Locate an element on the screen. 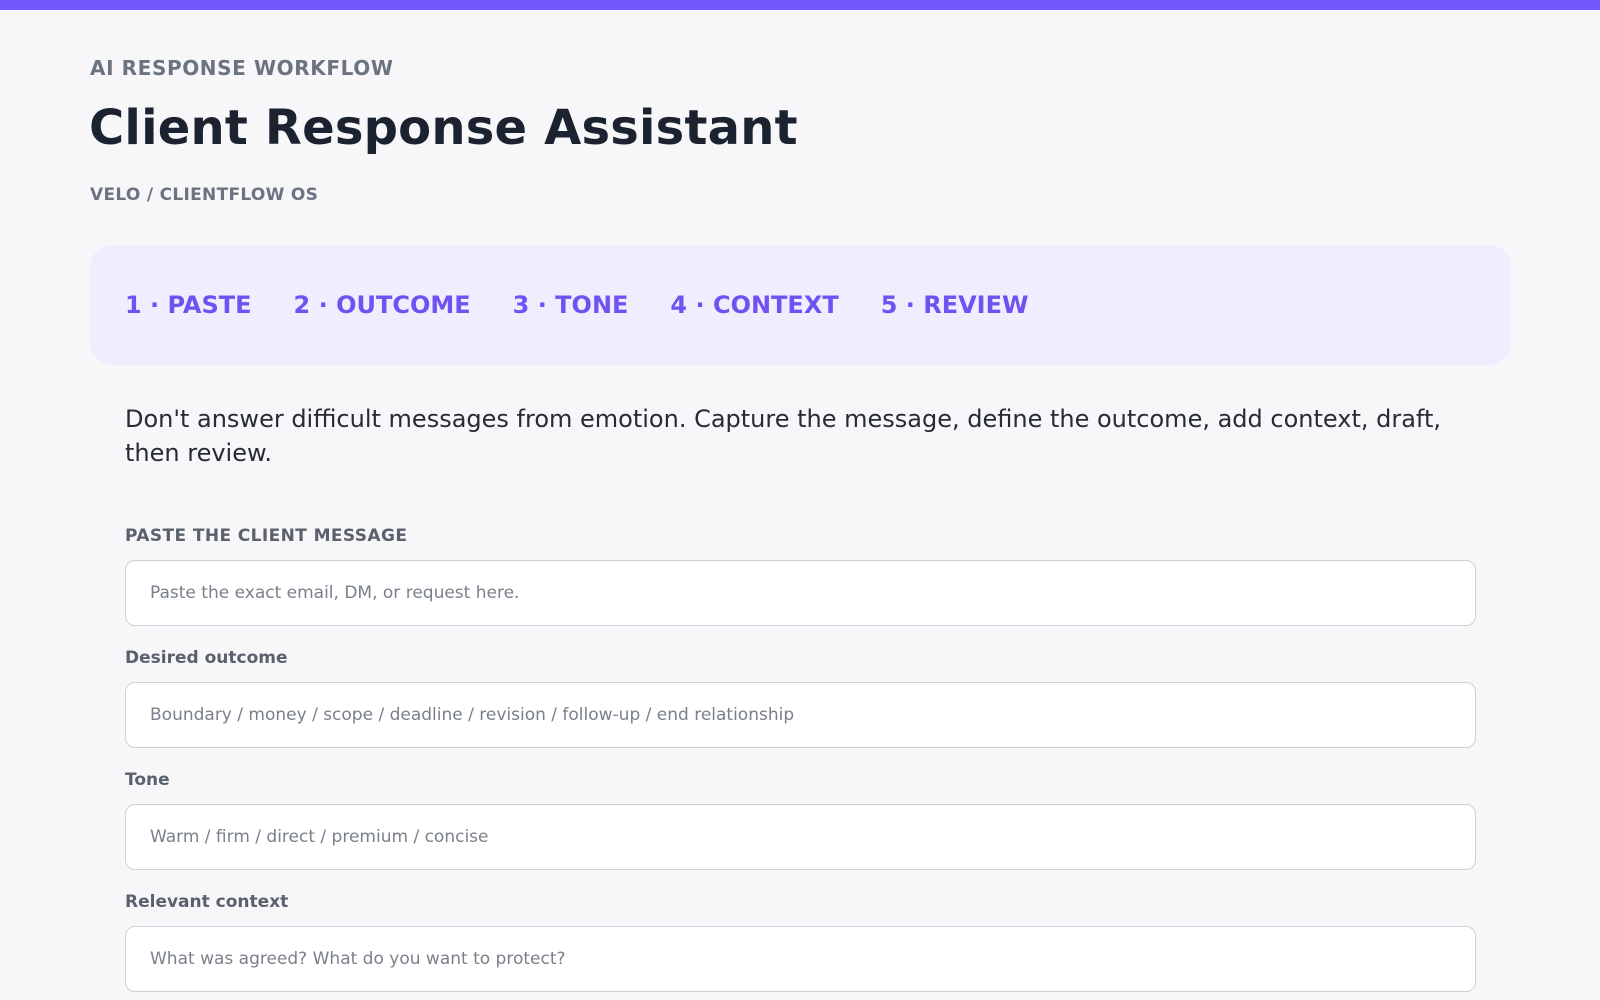 The height and width of the screenshot is (1000, 1600). tone-input is located at coordinates (800, 837).